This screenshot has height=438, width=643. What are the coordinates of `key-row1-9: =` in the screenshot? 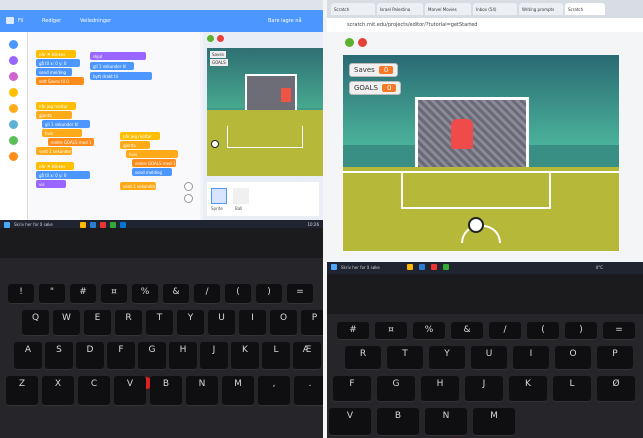 It's located at (300, 294).